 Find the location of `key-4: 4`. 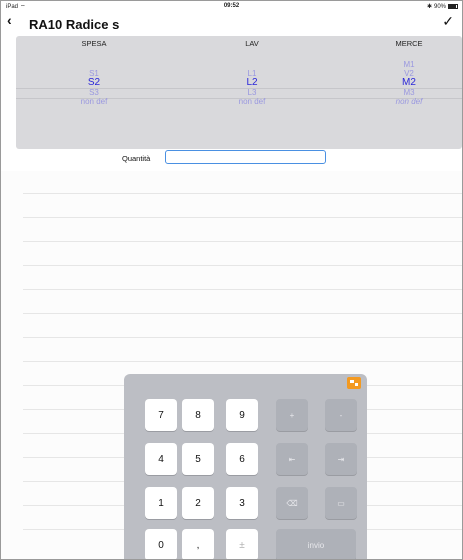

key-4: 4 is located at coordinates (161, 459).